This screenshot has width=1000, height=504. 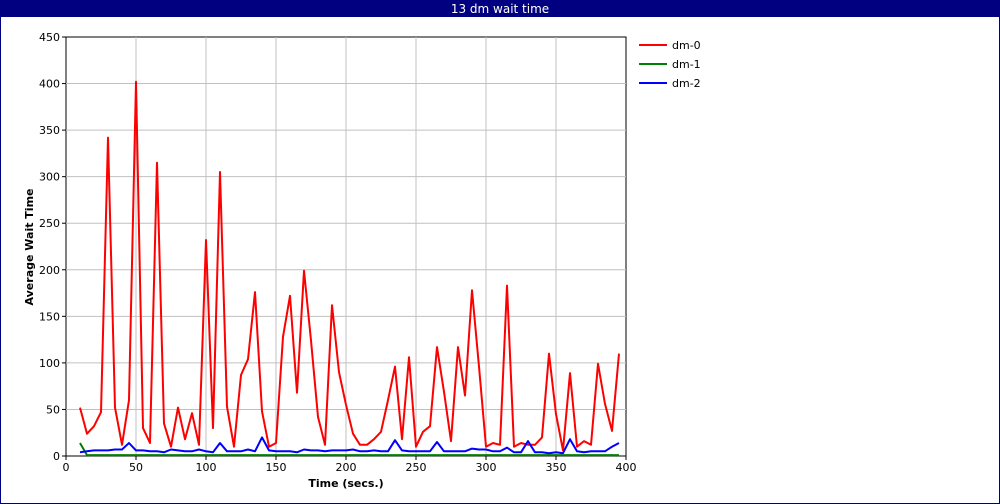 What do you see at coordinates (686, 83) in the screenshot?
I see `legend-label-dm-2: dm-2` at bounding box center [686, 83].